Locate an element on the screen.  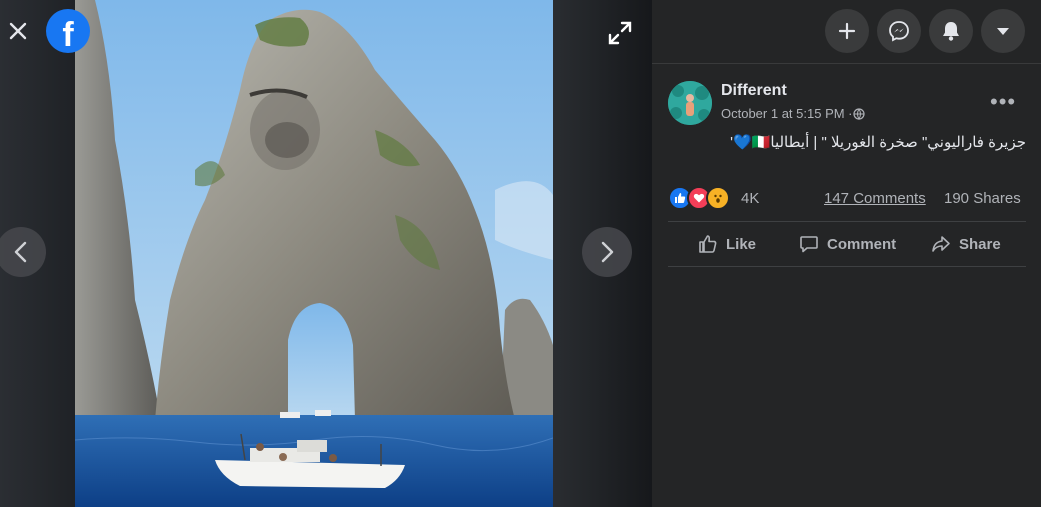
bell-icon is located at coordinates (951, 31).